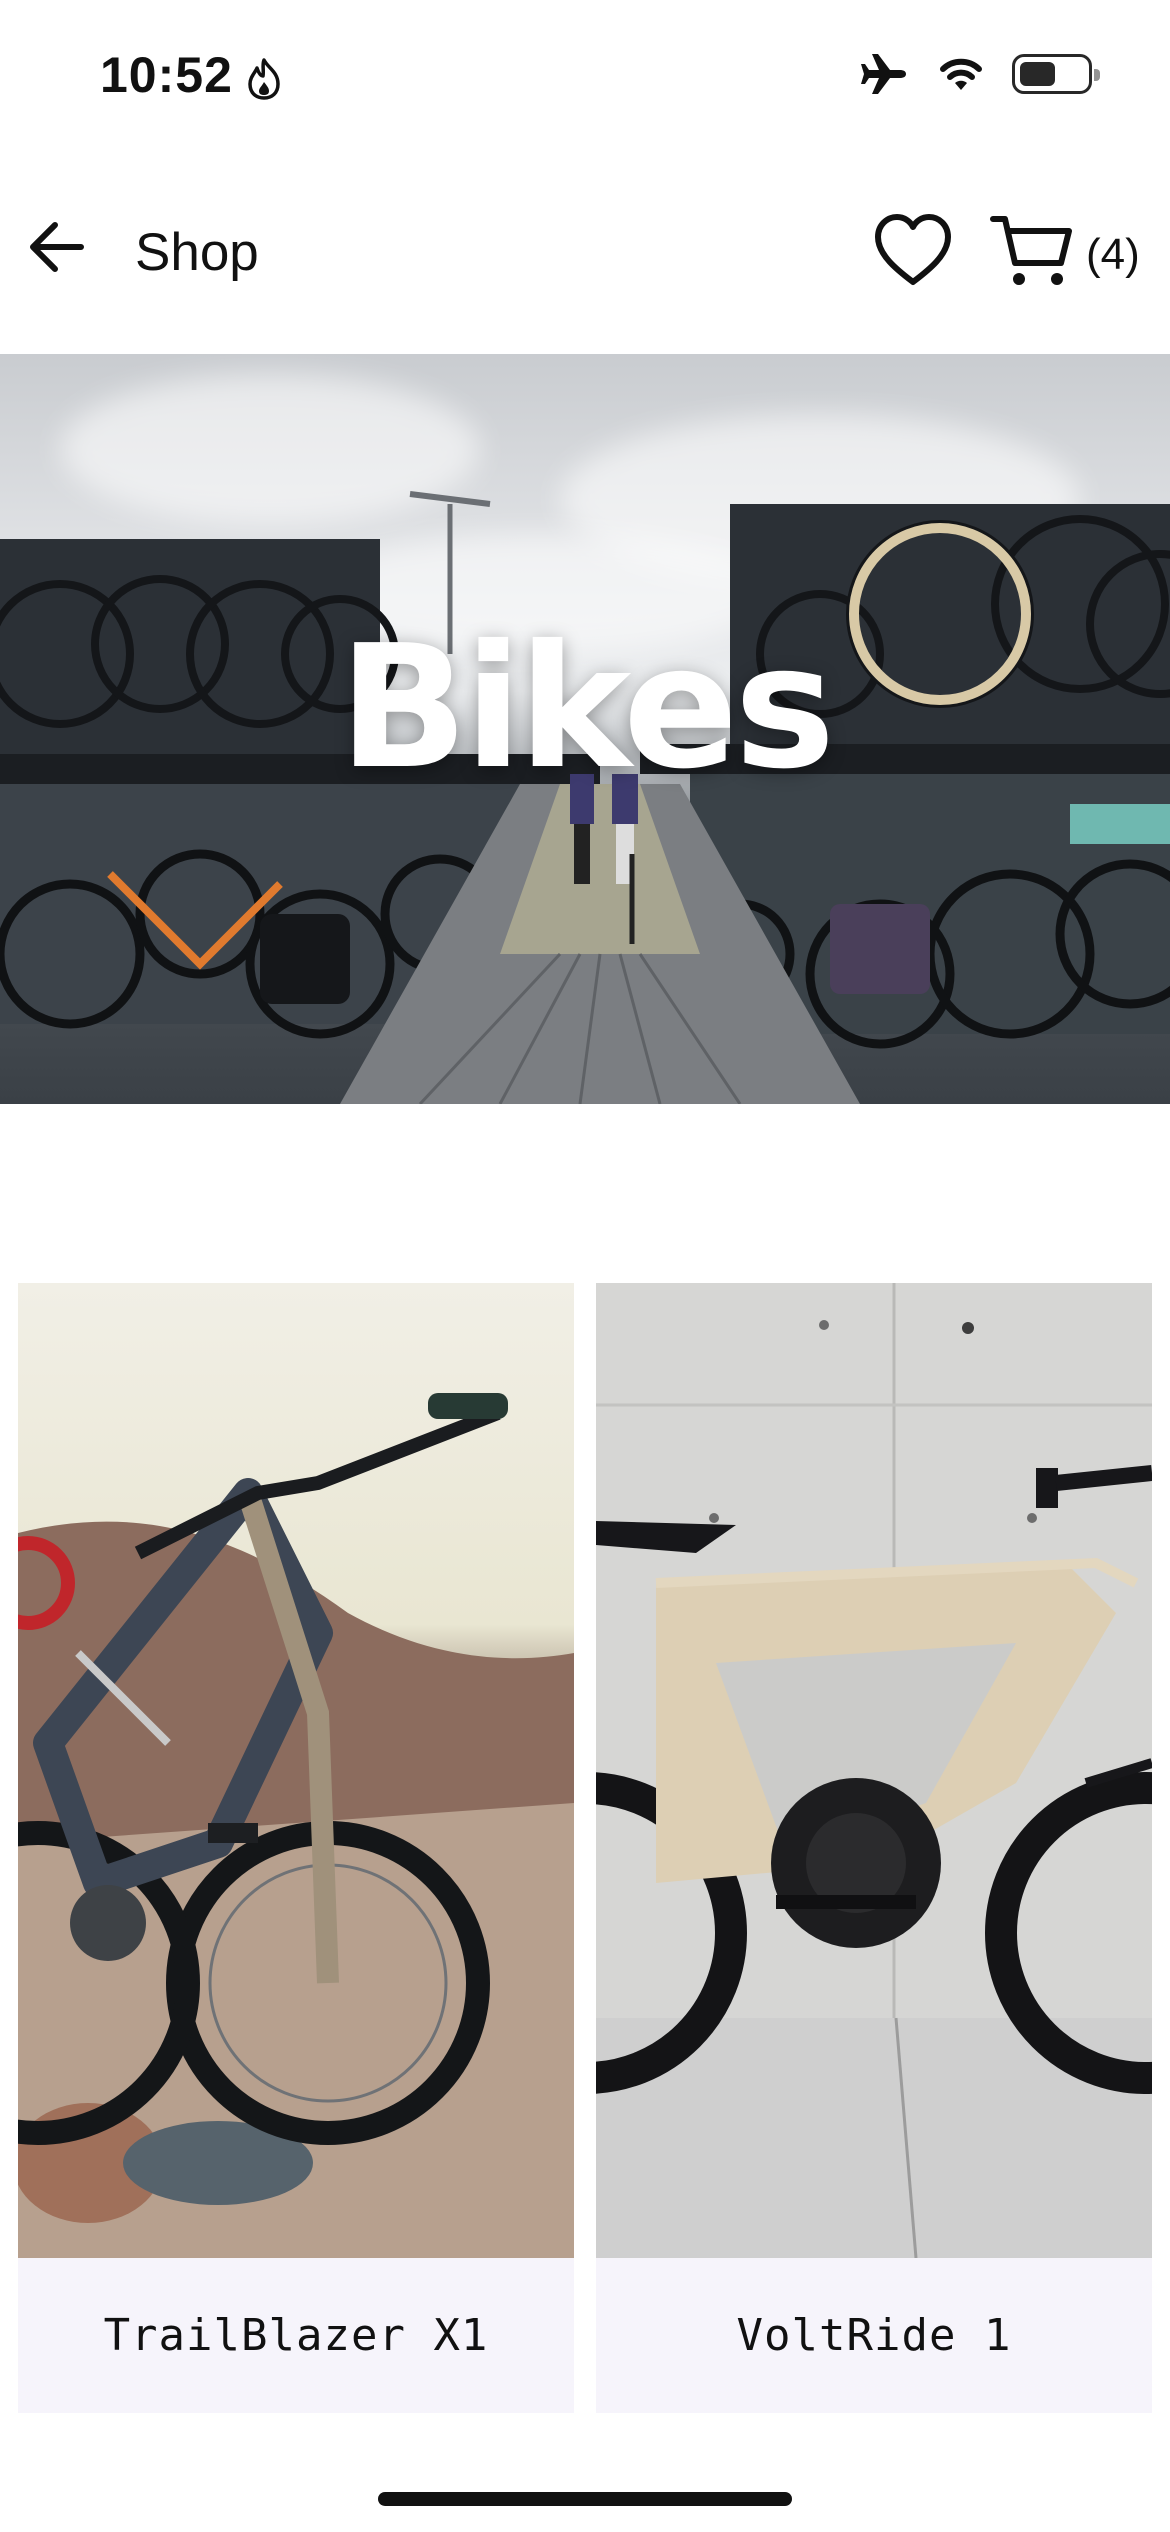  What do you see at coordinates (587, 708) in the screenshot?
I see `hero-title: Bikes` at bounding box center [587, 708].